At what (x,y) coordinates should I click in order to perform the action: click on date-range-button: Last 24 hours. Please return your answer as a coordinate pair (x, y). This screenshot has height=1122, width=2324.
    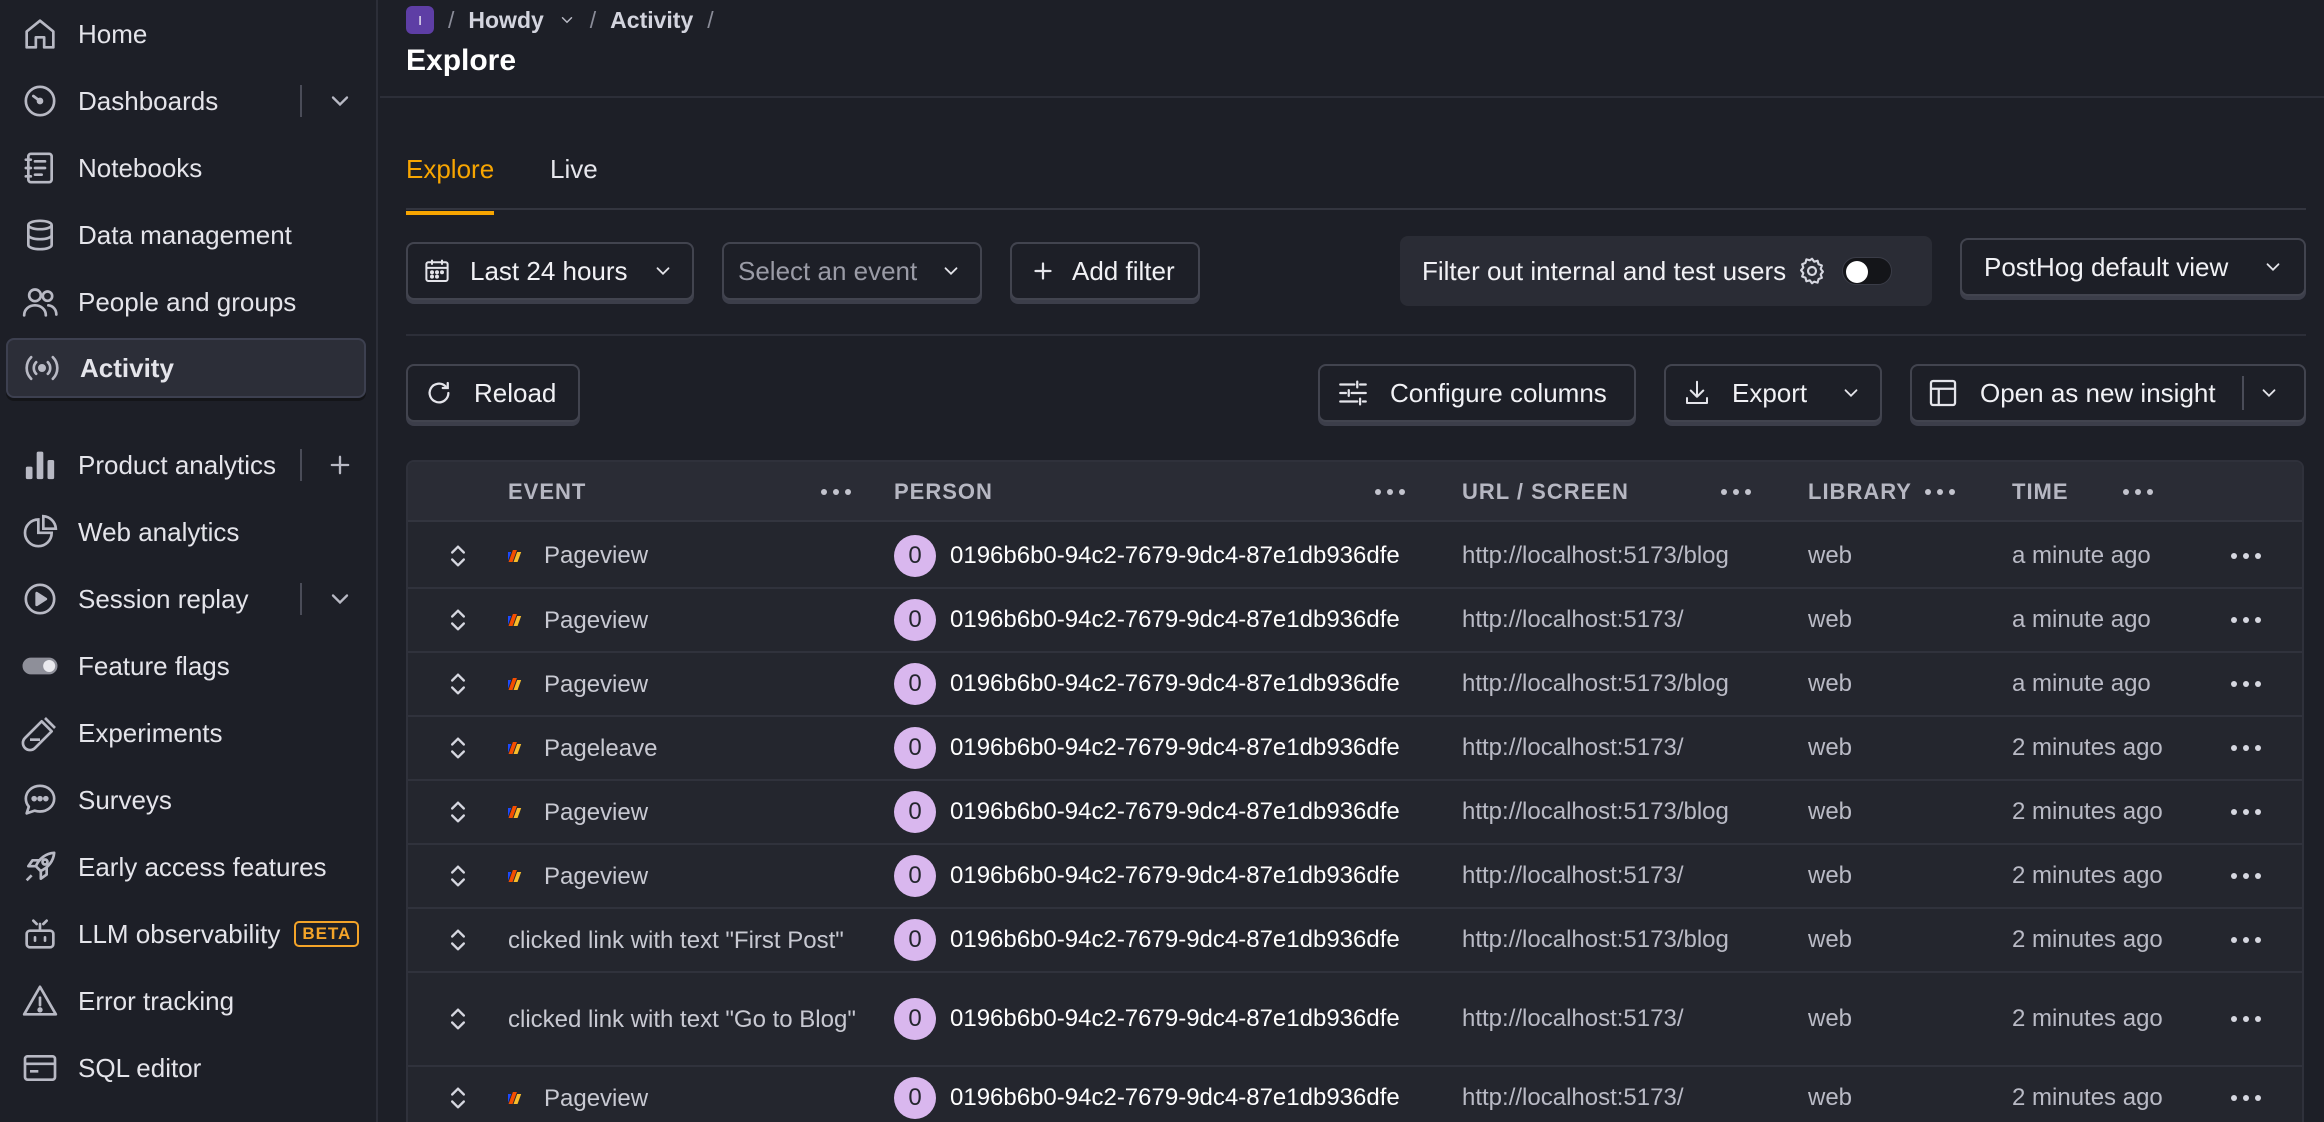
    Looking at the image, I should click on (550, 271).